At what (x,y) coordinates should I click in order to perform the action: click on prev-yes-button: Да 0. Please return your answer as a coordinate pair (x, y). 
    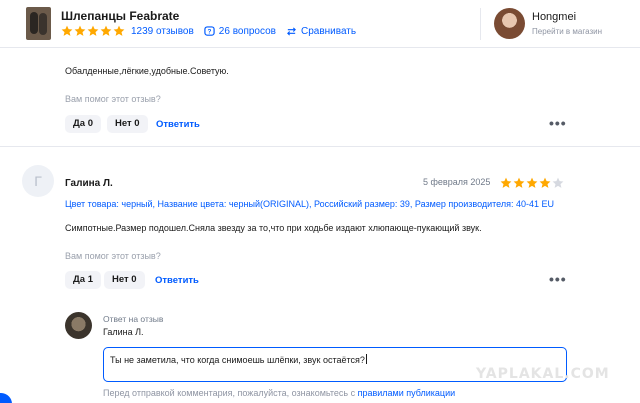
    Looking at the image, I should click on (83, 124).